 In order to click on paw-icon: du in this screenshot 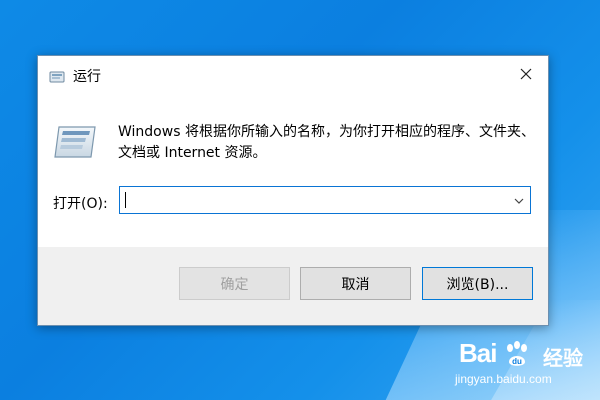, I will do `click(517, 354)`.